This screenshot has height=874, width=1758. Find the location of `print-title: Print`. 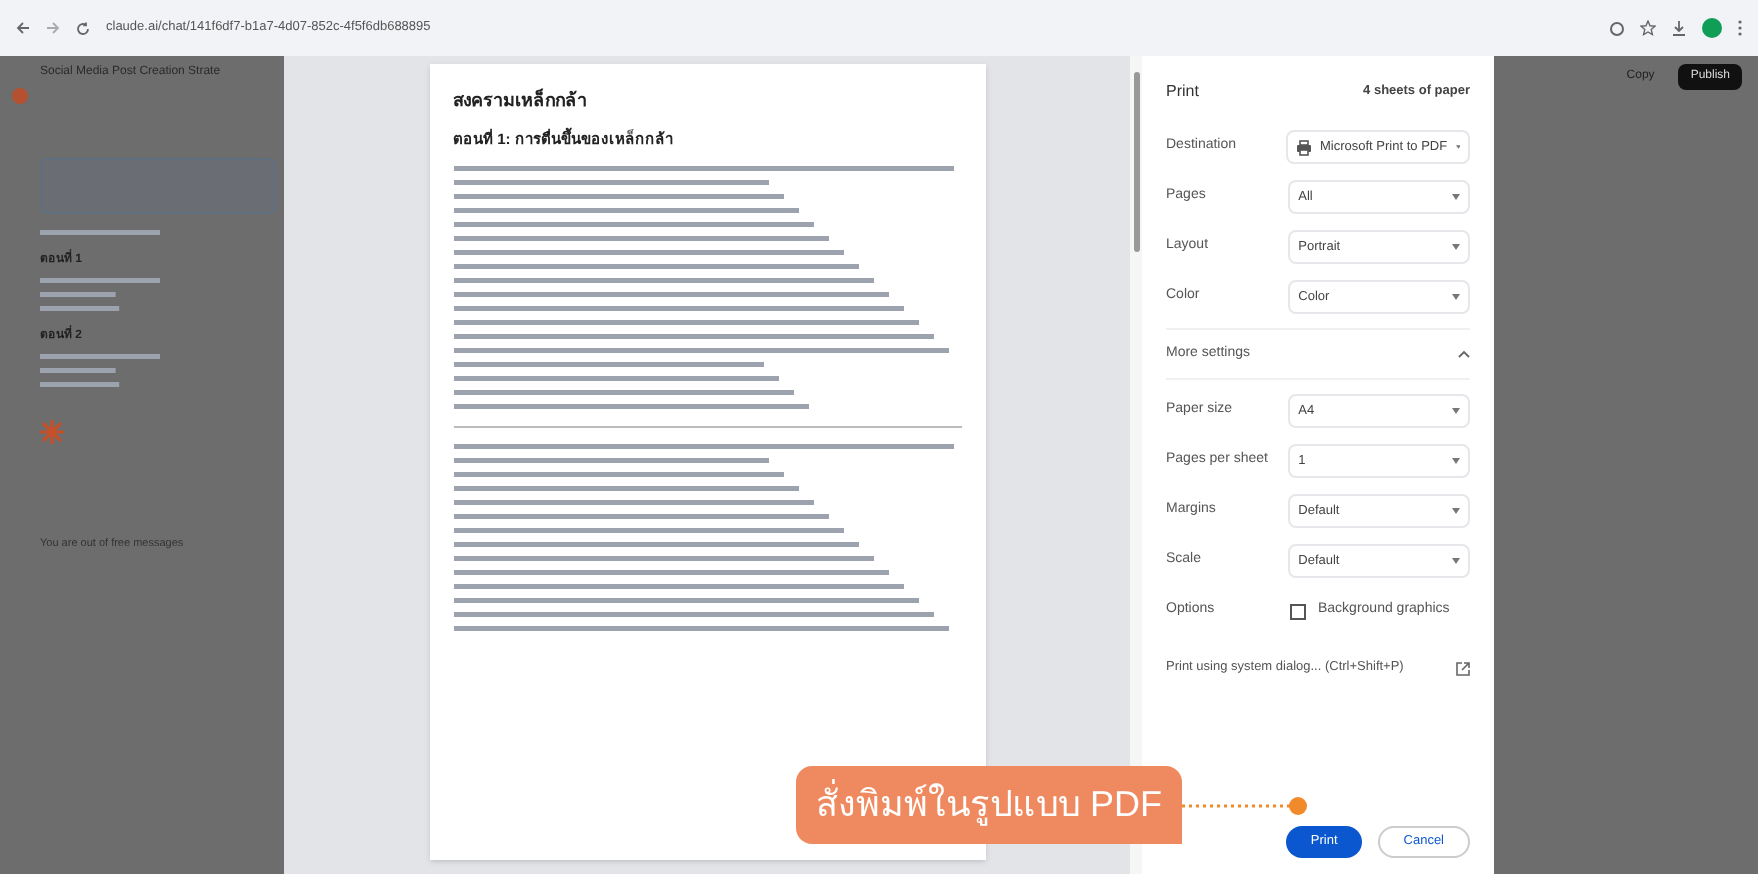

print-title: Print is located at coordinates (1182, 92).